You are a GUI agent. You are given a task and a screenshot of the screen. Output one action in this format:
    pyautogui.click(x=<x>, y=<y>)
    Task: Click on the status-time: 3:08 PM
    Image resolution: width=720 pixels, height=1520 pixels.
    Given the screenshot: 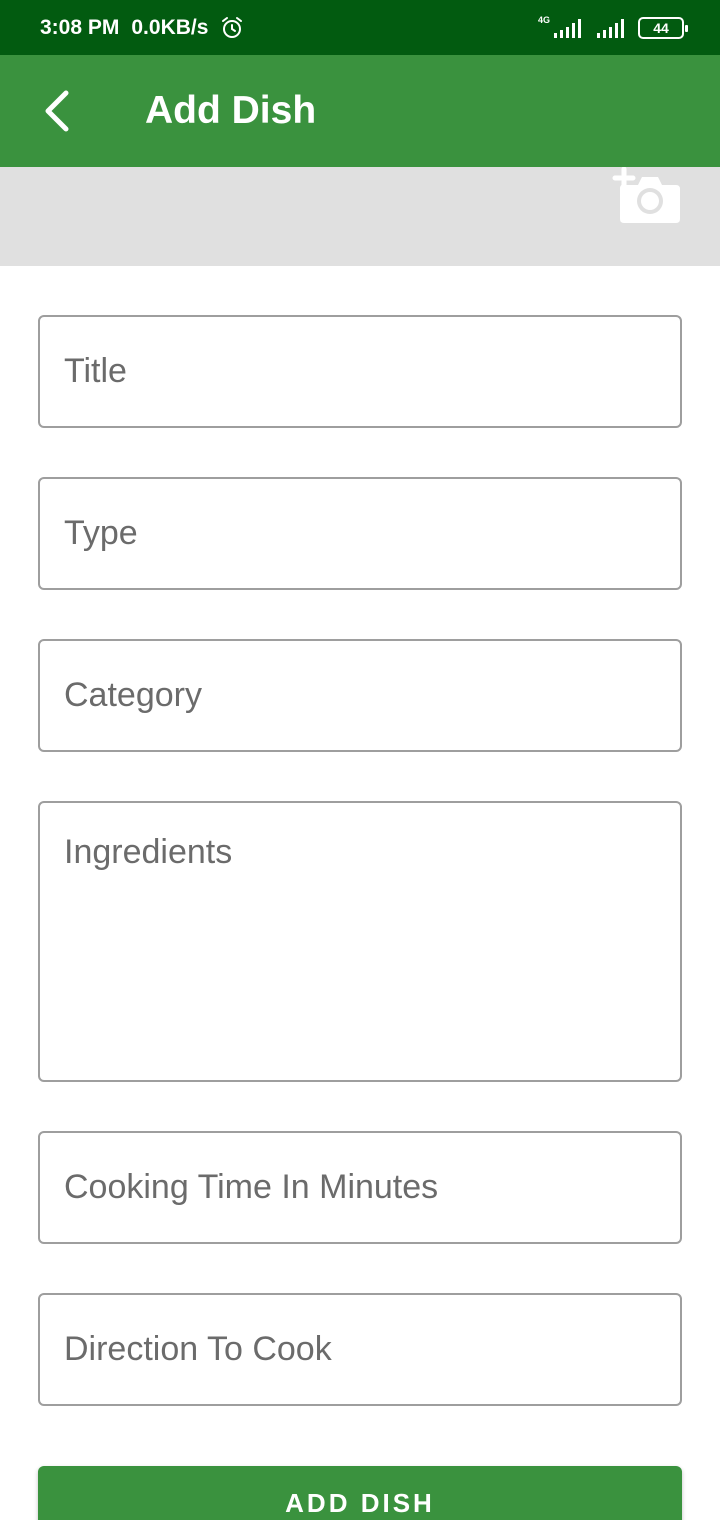 What is the action you would take?
    pyautogui.click(x=80, y=27)
    